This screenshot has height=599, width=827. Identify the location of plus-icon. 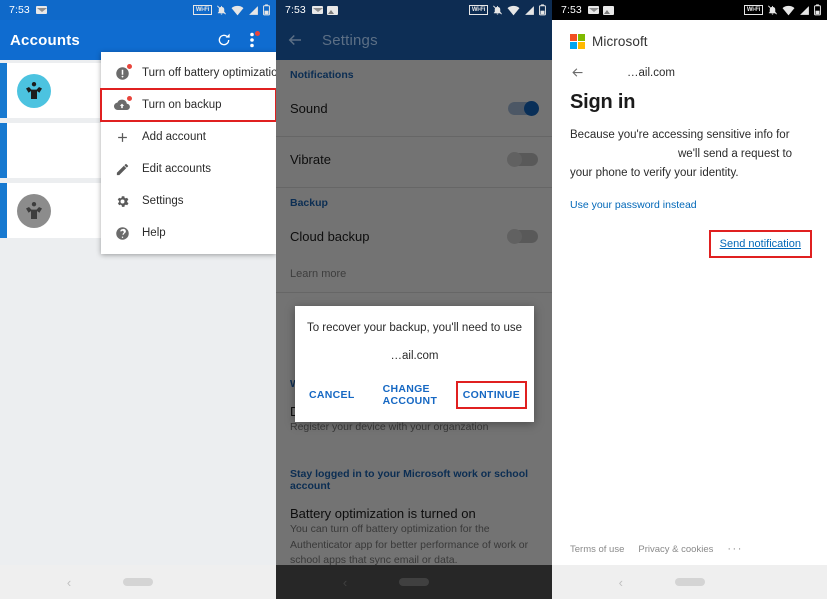
(122, 137).